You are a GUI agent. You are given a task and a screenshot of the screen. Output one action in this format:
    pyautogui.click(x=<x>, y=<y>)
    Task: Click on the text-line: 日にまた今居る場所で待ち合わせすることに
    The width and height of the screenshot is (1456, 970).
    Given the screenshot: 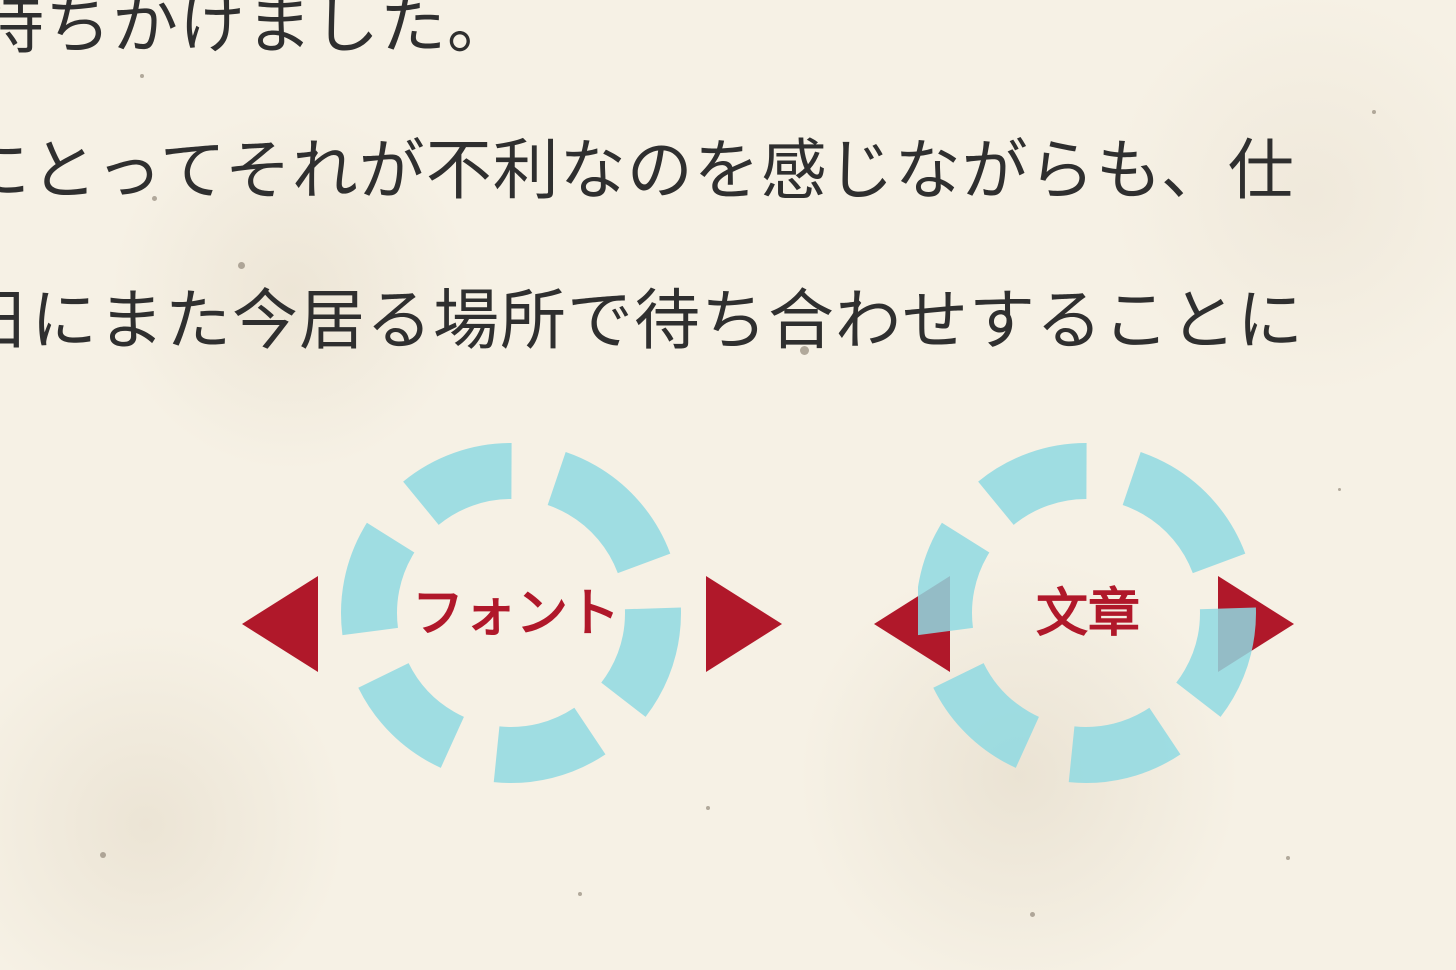 What is the action you would take?
    pyautogui.click(x=652, y=320)
    